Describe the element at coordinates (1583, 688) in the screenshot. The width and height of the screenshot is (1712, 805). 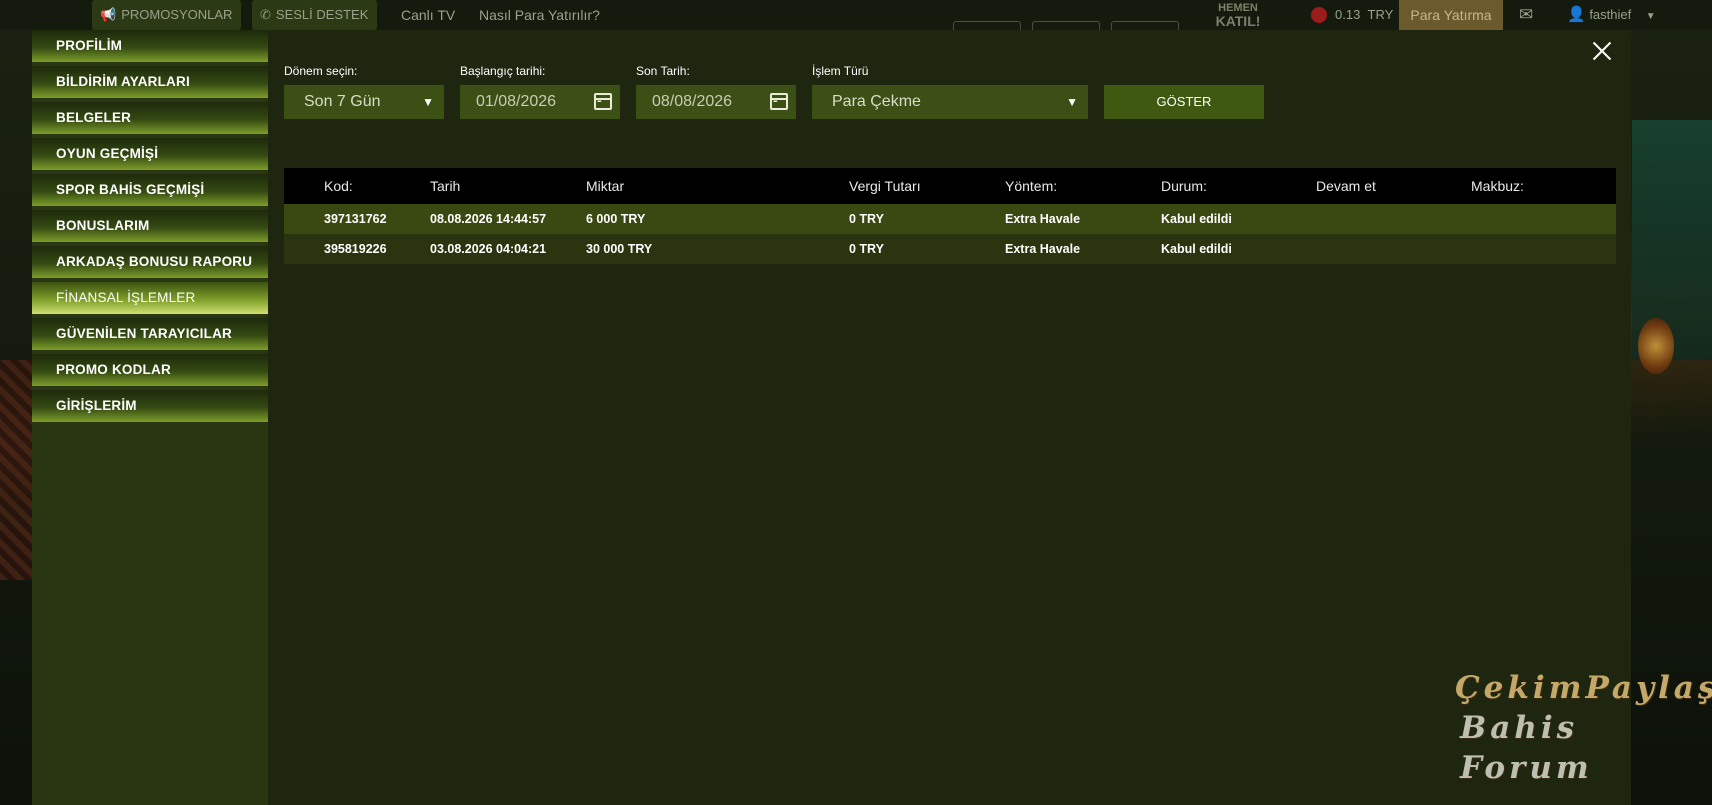
I see `watermark-line1: ÇekimPaylaş` at that location.